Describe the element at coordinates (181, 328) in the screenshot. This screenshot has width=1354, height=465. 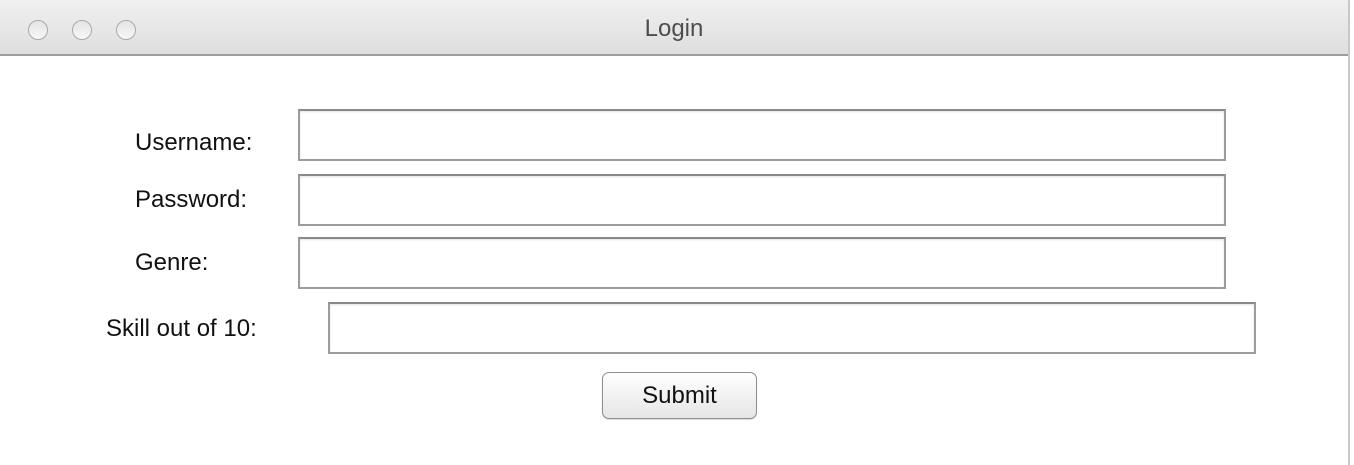
I see `skill-label: Skill out of 10:` at that location.